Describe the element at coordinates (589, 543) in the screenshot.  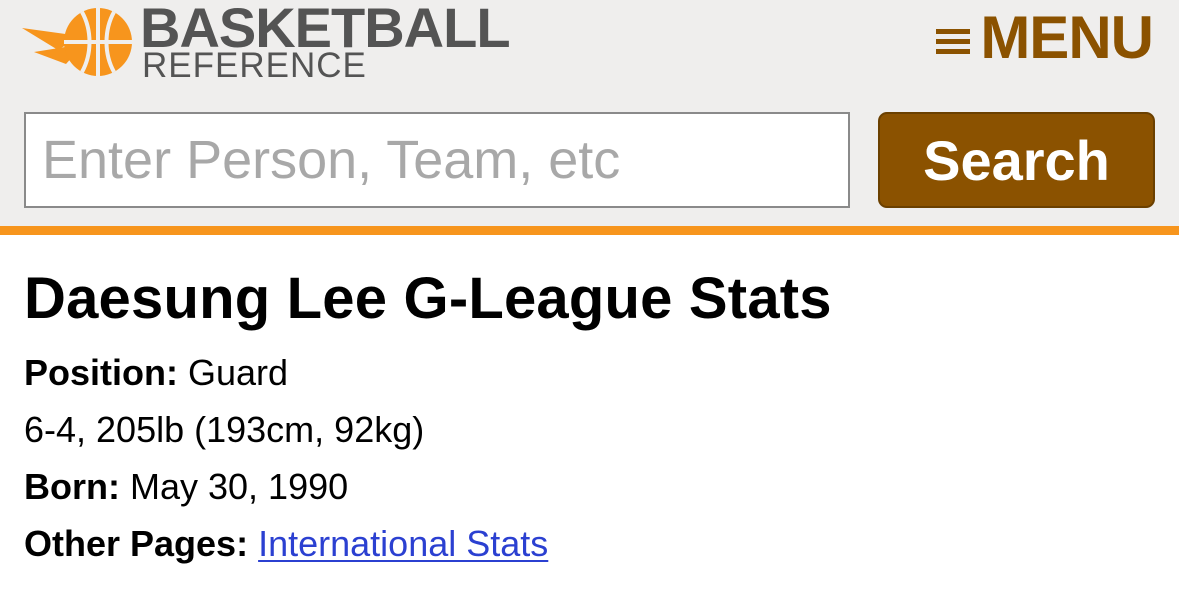
I see `other-pages-line: Other Pages: International Stats` at that location.